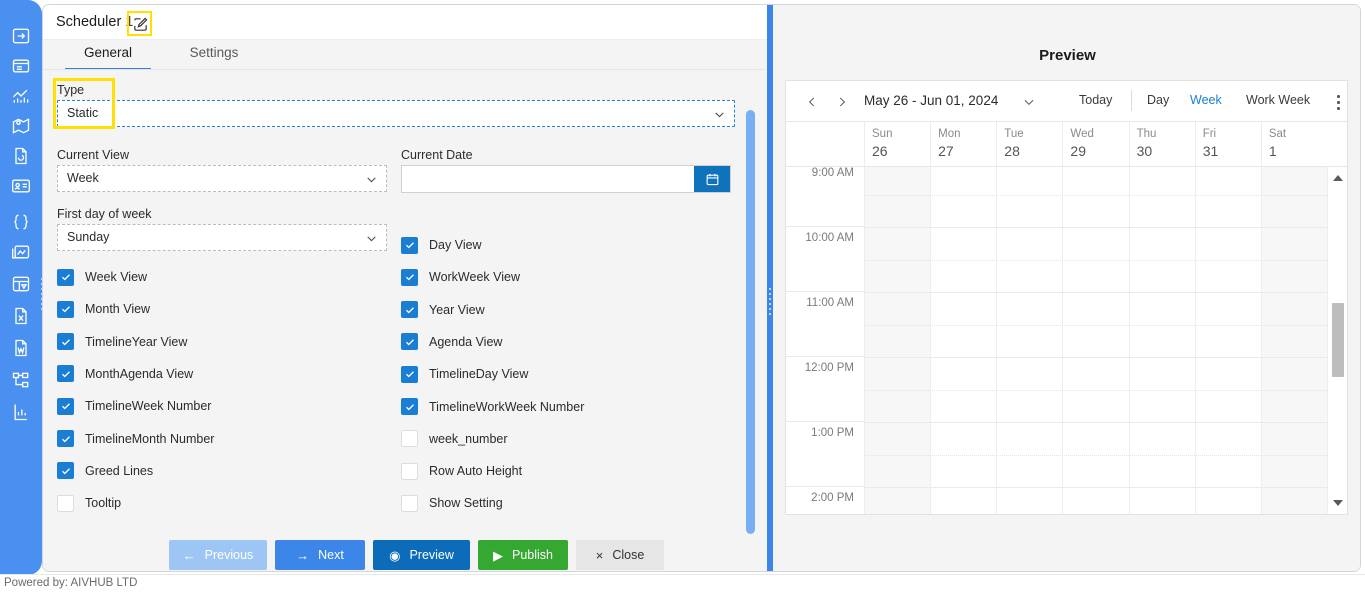 This screenshot has height=594, width=1365. Describe the element at coordinates (21, 156) in the screenshot. I see `document-refresh-icon` at that location.